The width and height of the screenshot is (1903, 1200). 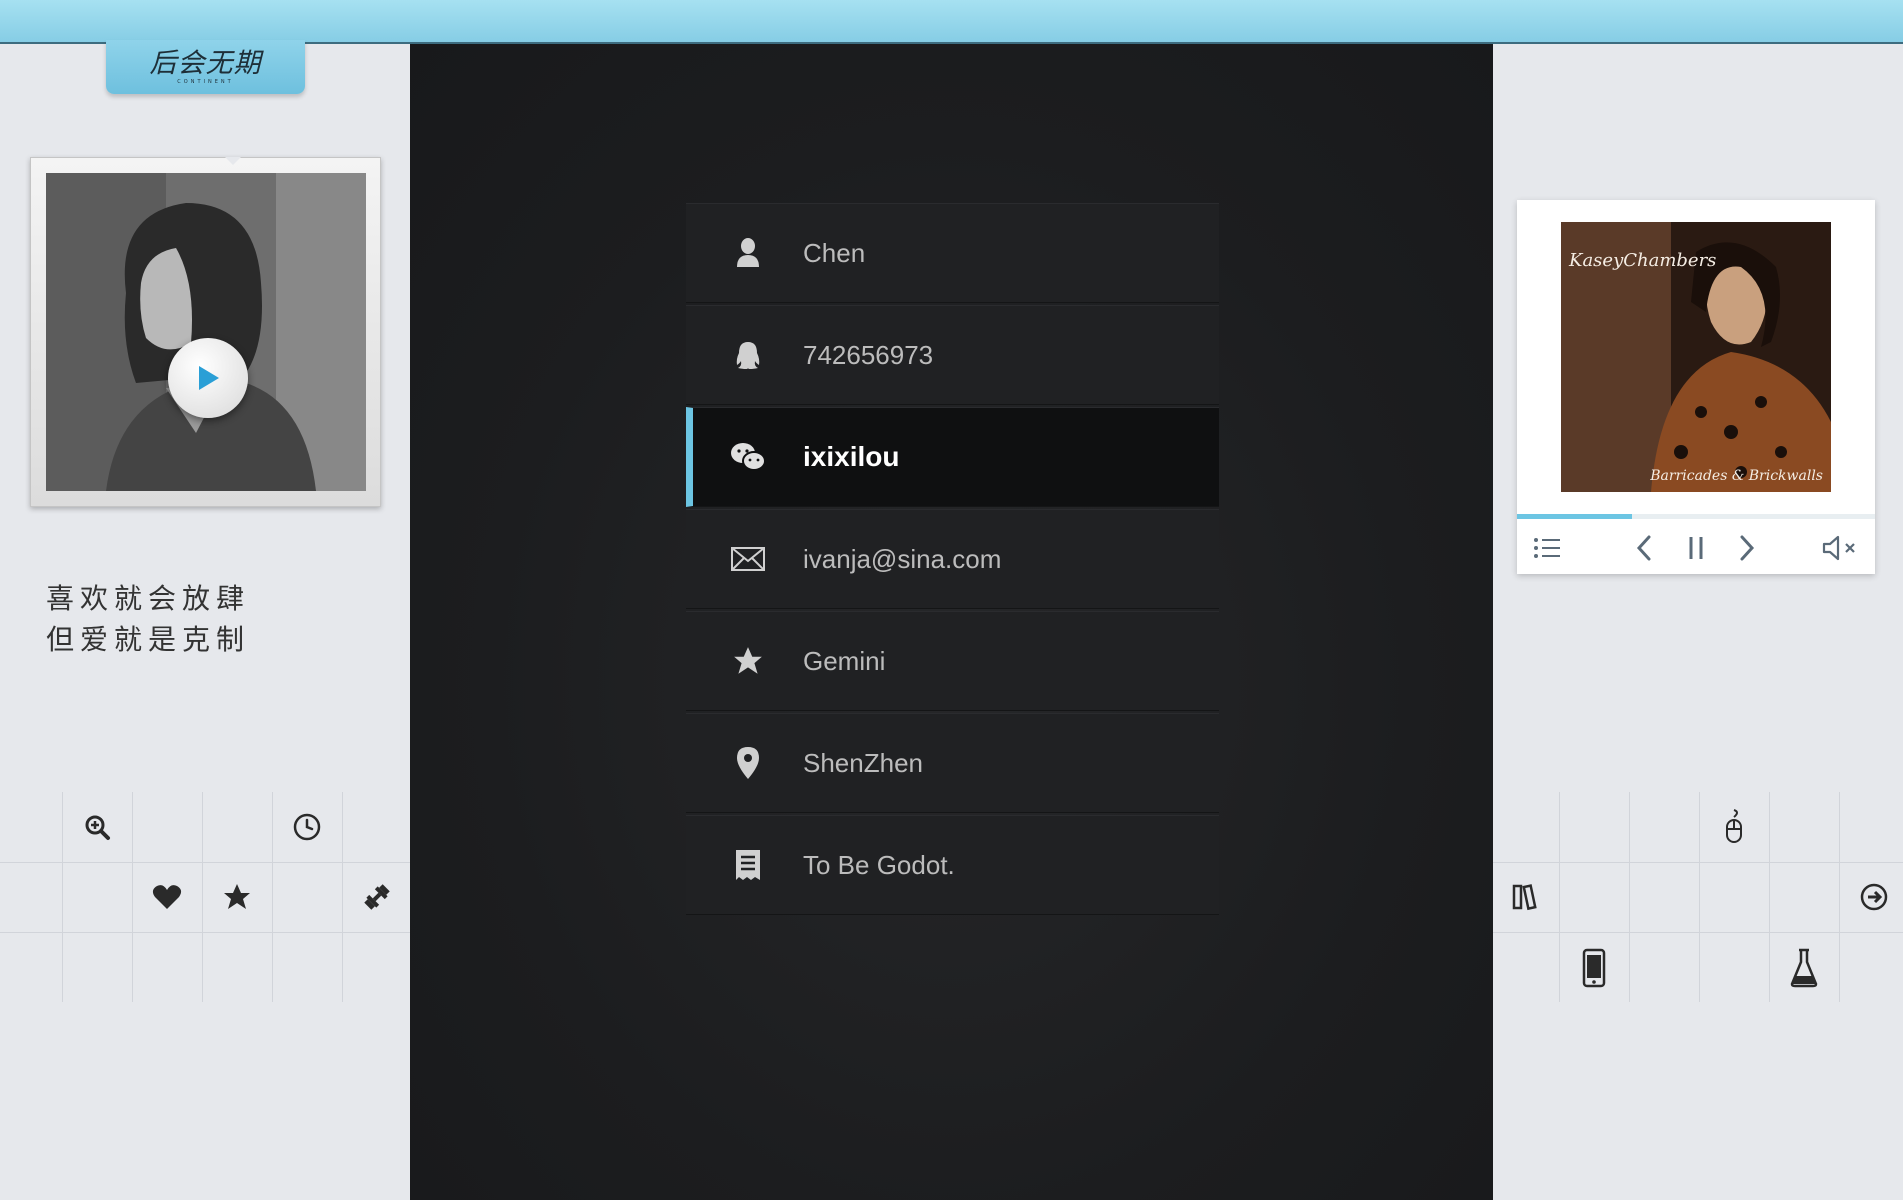 I want to click on info-row-motto: To Be Godot., so click(x=952, y=865).